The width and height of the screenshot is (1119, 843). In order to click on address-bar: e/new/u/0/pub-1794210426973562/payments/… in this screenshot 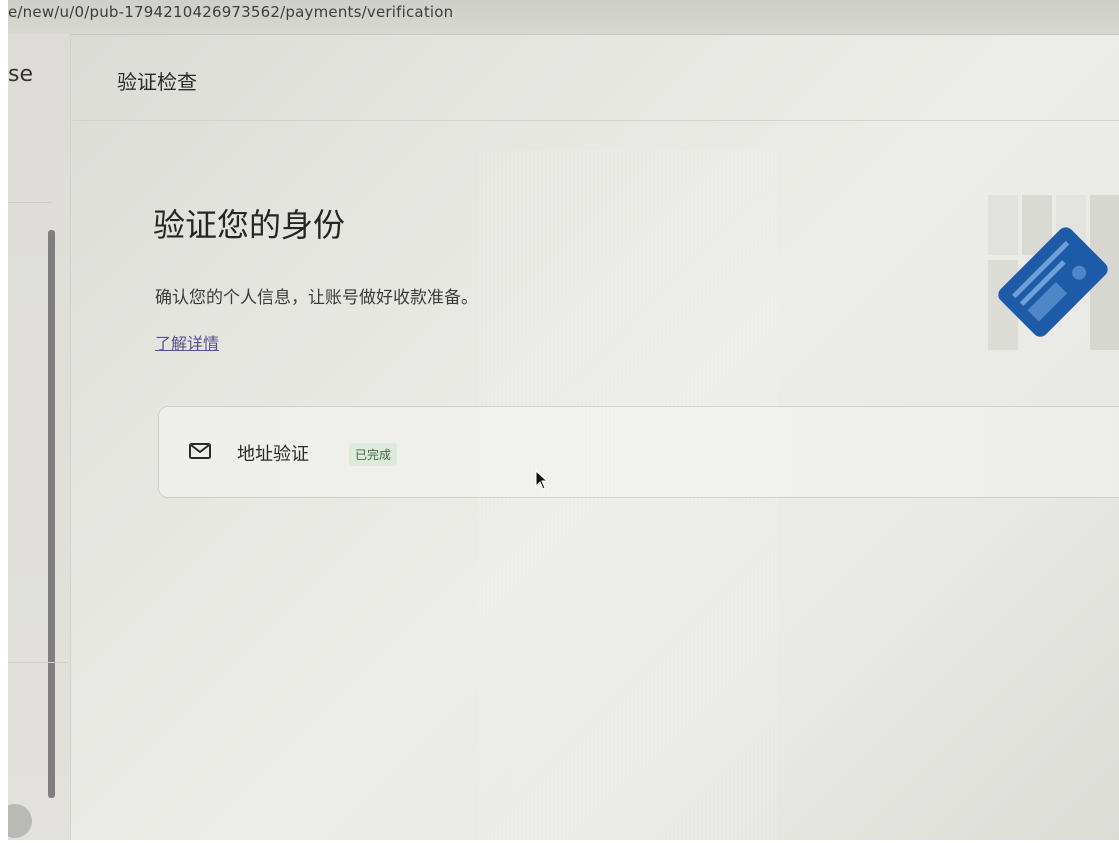, I will do `click(563, 17)`.